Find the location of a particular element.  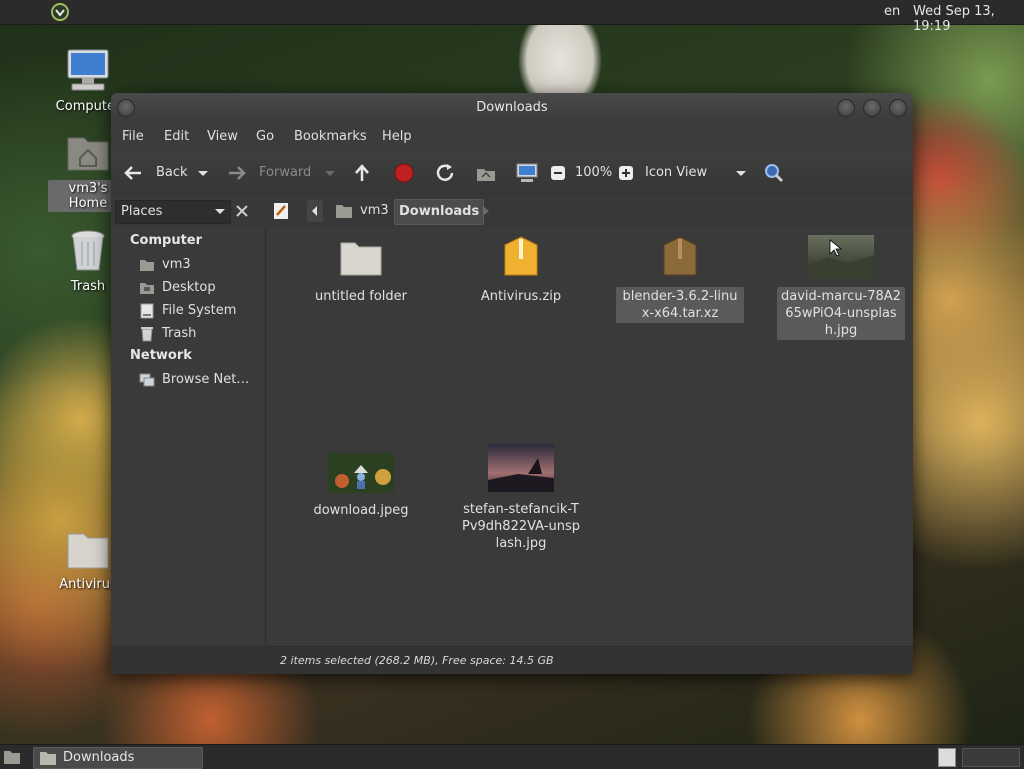

stop-icon is located at coordinates (404, 173).